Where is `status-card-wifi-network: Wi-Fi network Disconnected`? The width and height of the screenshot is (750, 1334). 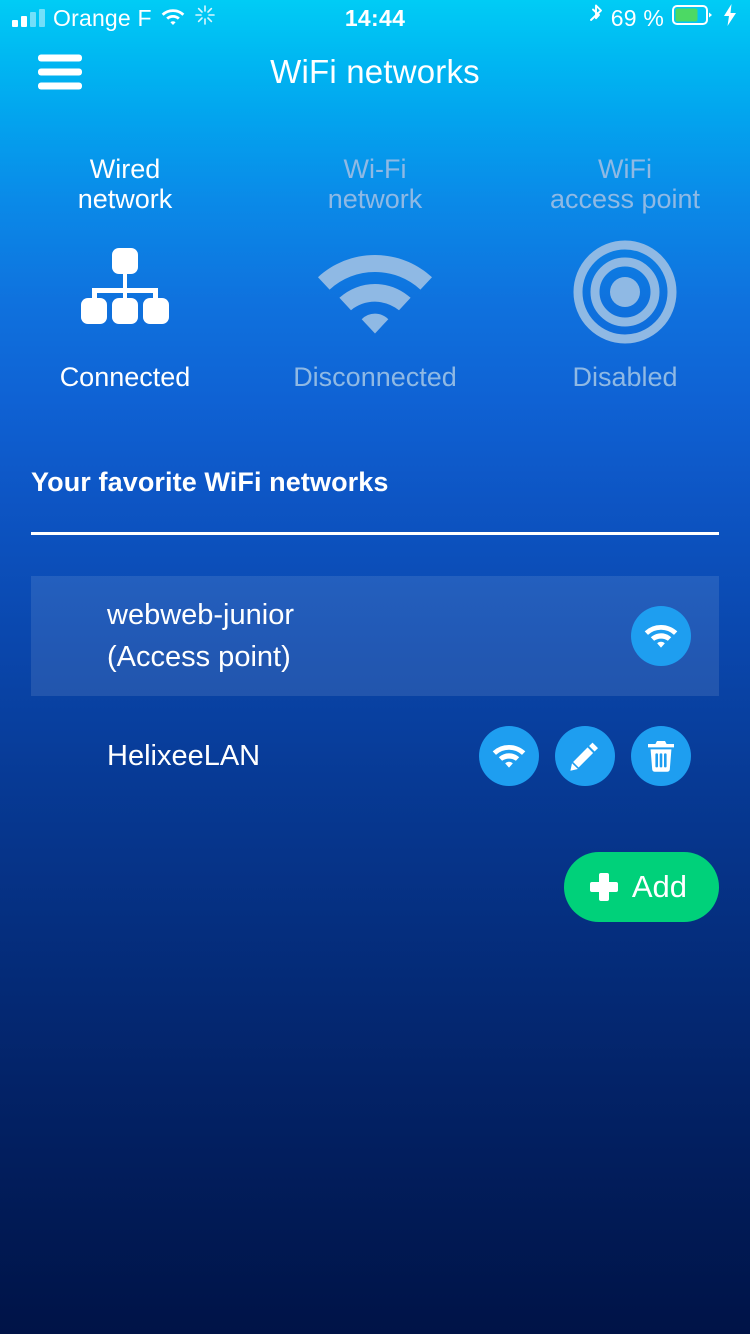
status-card-wifi-network: Wi-Fi network Disconnected is located at coordinates (375, 273).